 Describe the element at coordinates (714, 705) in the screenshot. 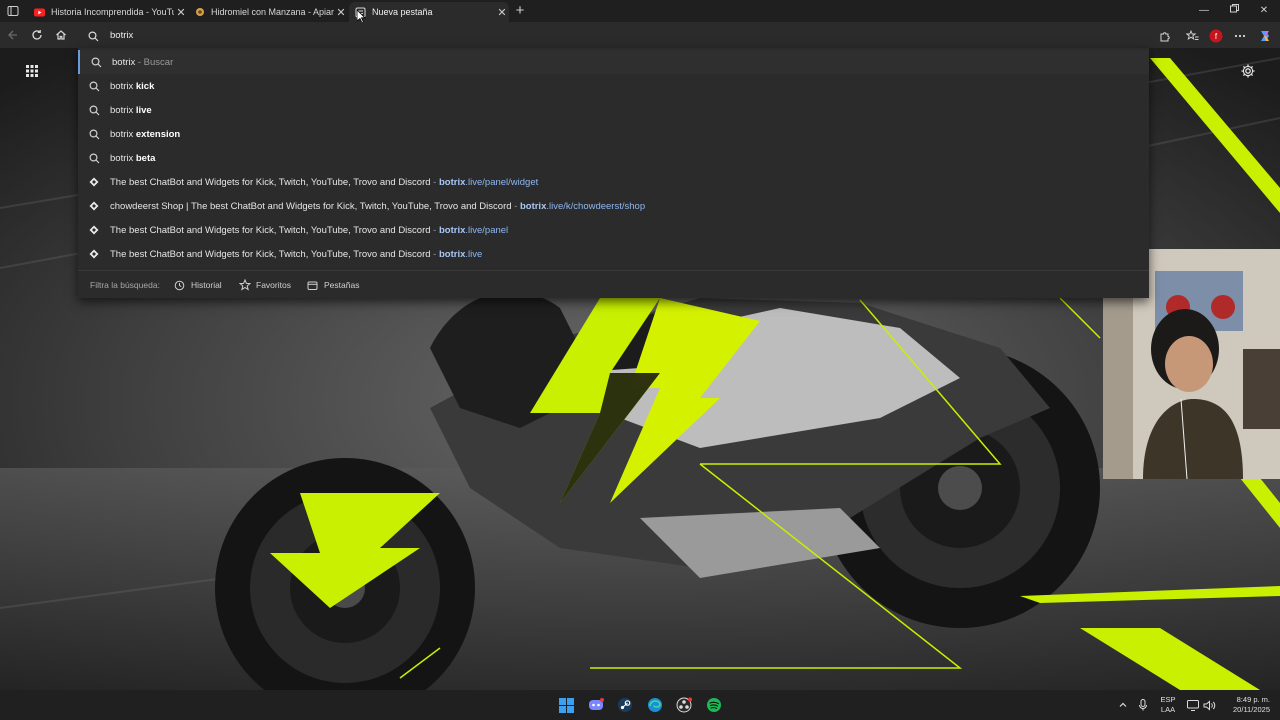

I see `spotify-icon` at that location.